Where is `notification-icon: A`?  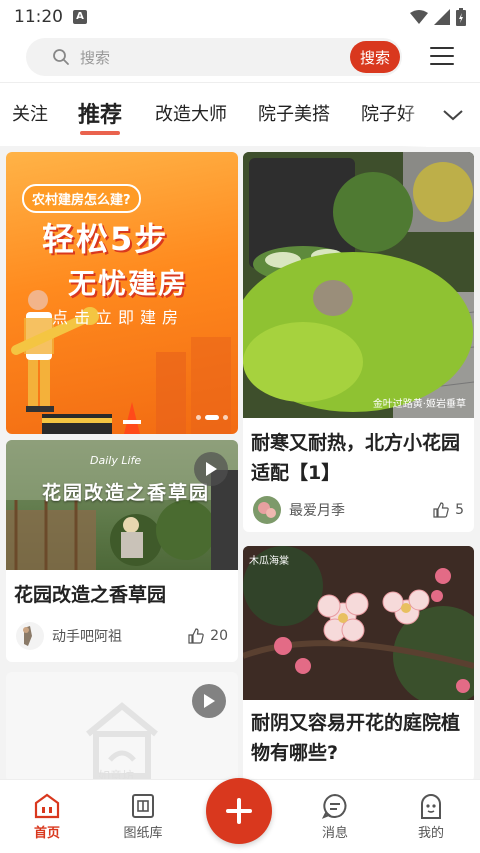 notification-icon: A is located at coordinates (80, 17).